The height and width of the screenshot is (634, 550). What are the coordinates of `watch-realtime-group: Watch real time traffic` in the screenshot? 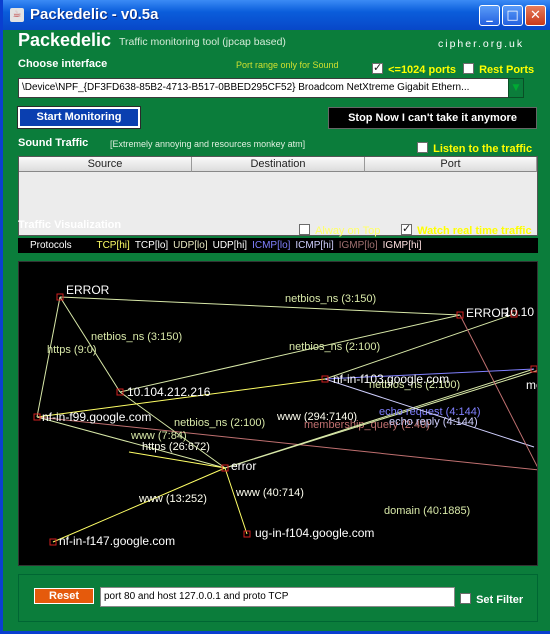 It's located at (466, 228).